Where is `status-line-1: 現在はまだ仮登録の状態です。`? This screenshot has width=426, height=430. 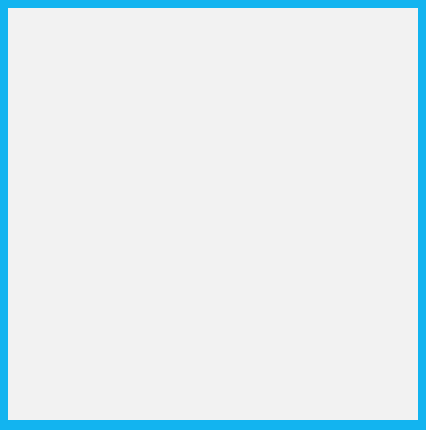 status-line-1: 現在はまだ仮登録の状態です。 is located at coordinates (111, 276).